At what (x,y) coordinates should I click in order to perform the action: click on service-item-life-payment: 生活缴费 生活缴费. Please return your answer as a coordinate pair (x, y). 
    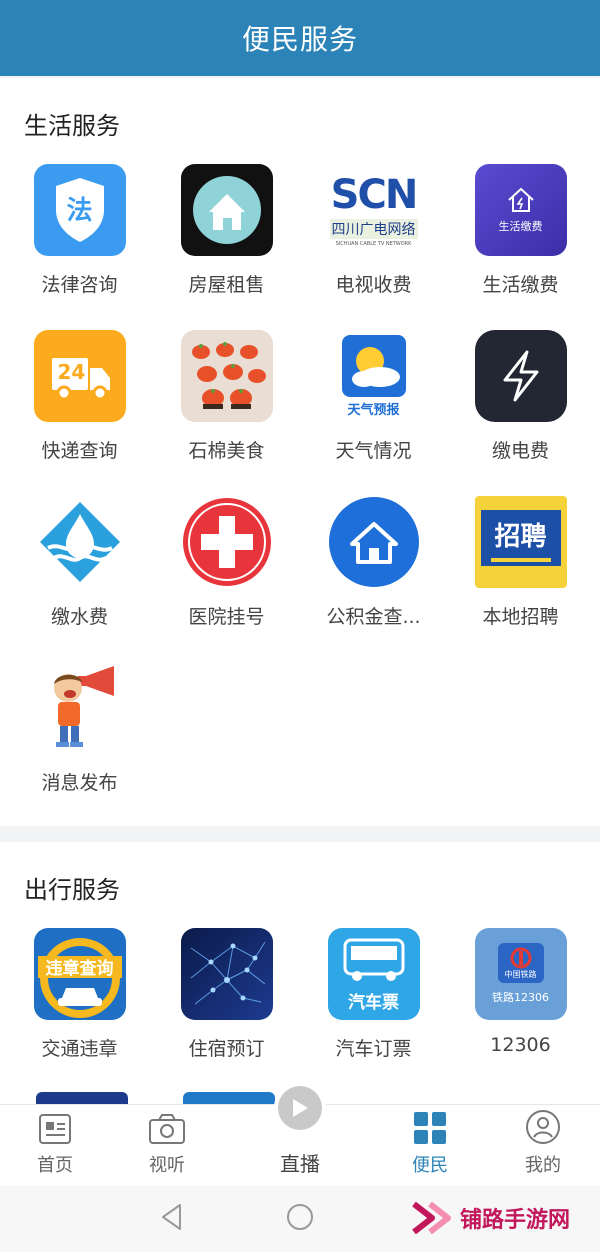
    Looking at the image, I should click on (520, 239).